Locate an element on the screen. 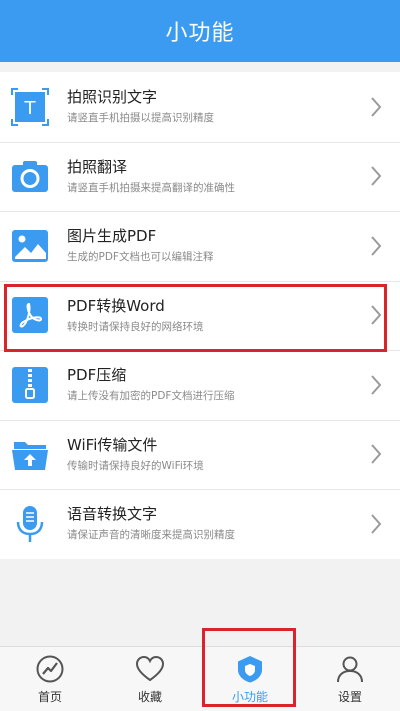 This screenshot has width=400, height=711. microphone-icon is located at coordinates (30, 524).